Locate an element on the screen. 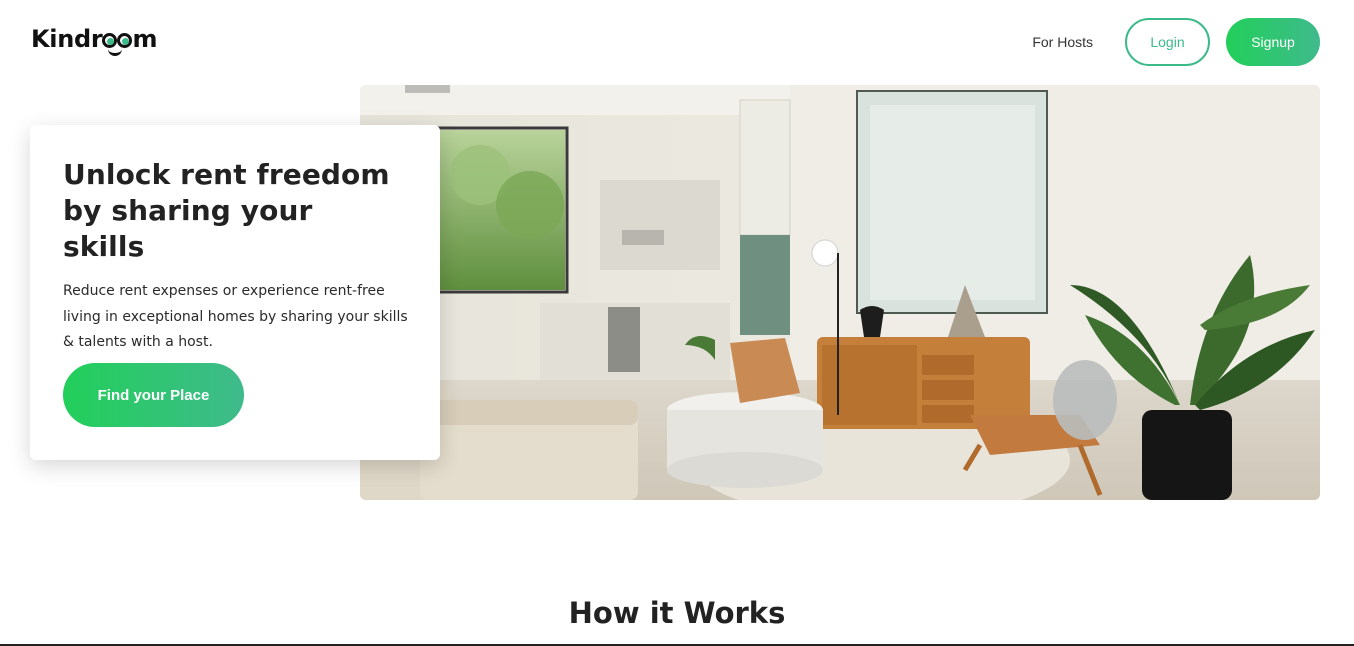 This screenshot has height=646, width=1354. how-it-works-title: How it Works is located at coordinates (677, 613).